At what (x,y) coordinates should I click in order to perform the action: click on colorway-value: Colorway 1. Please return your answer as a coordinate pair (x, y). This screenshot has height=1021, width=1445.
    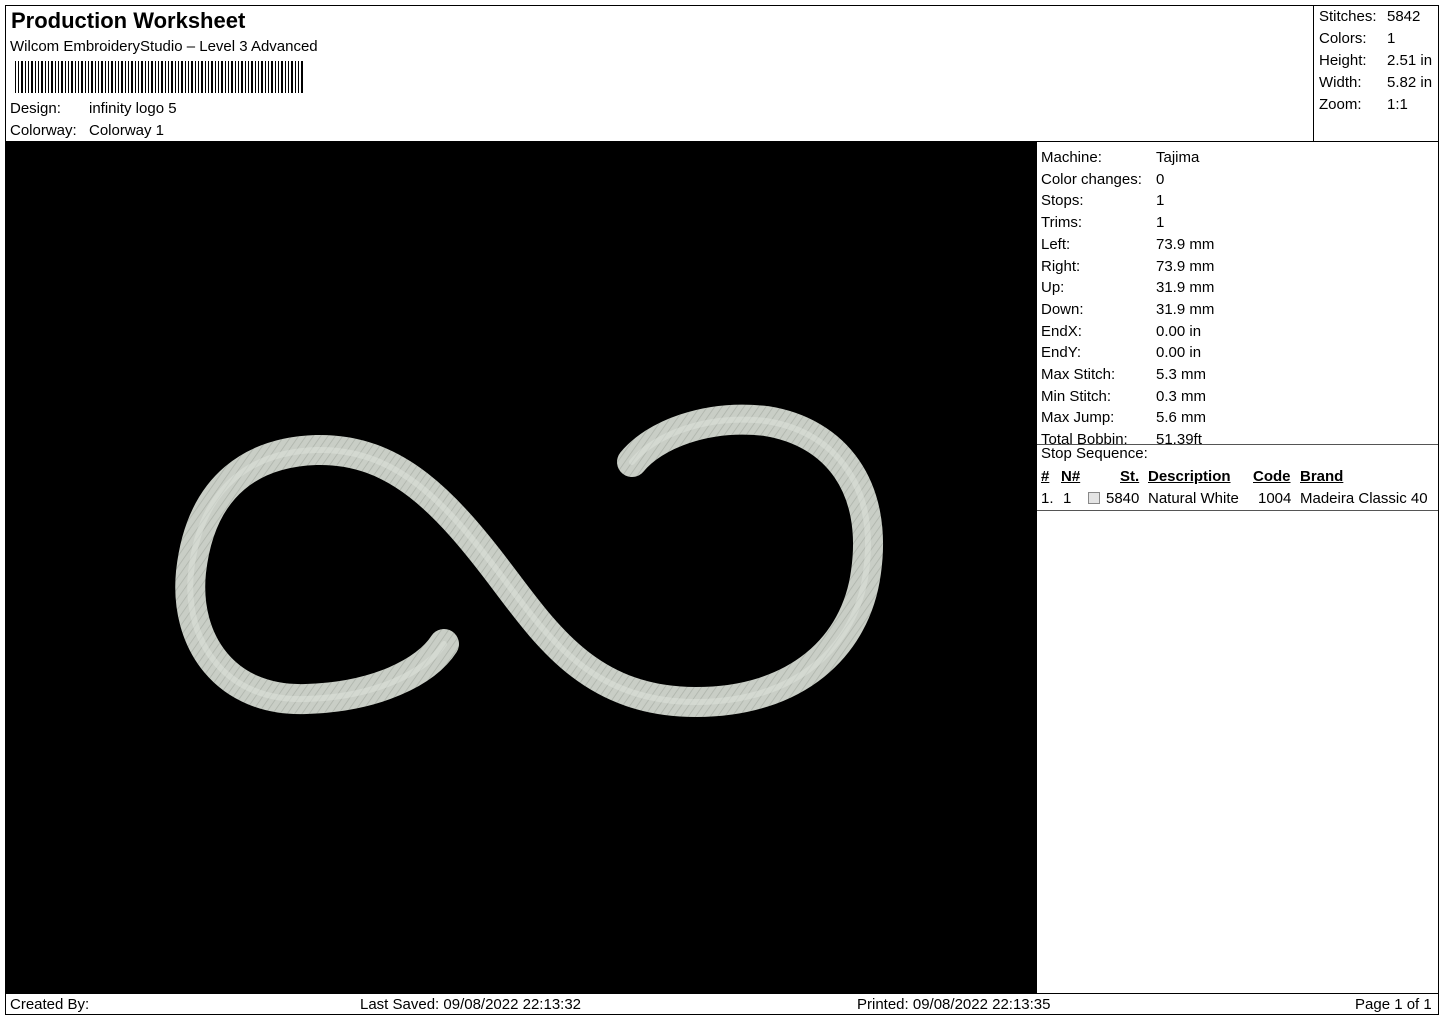
    Looking at the image, I should click on (127, 130).